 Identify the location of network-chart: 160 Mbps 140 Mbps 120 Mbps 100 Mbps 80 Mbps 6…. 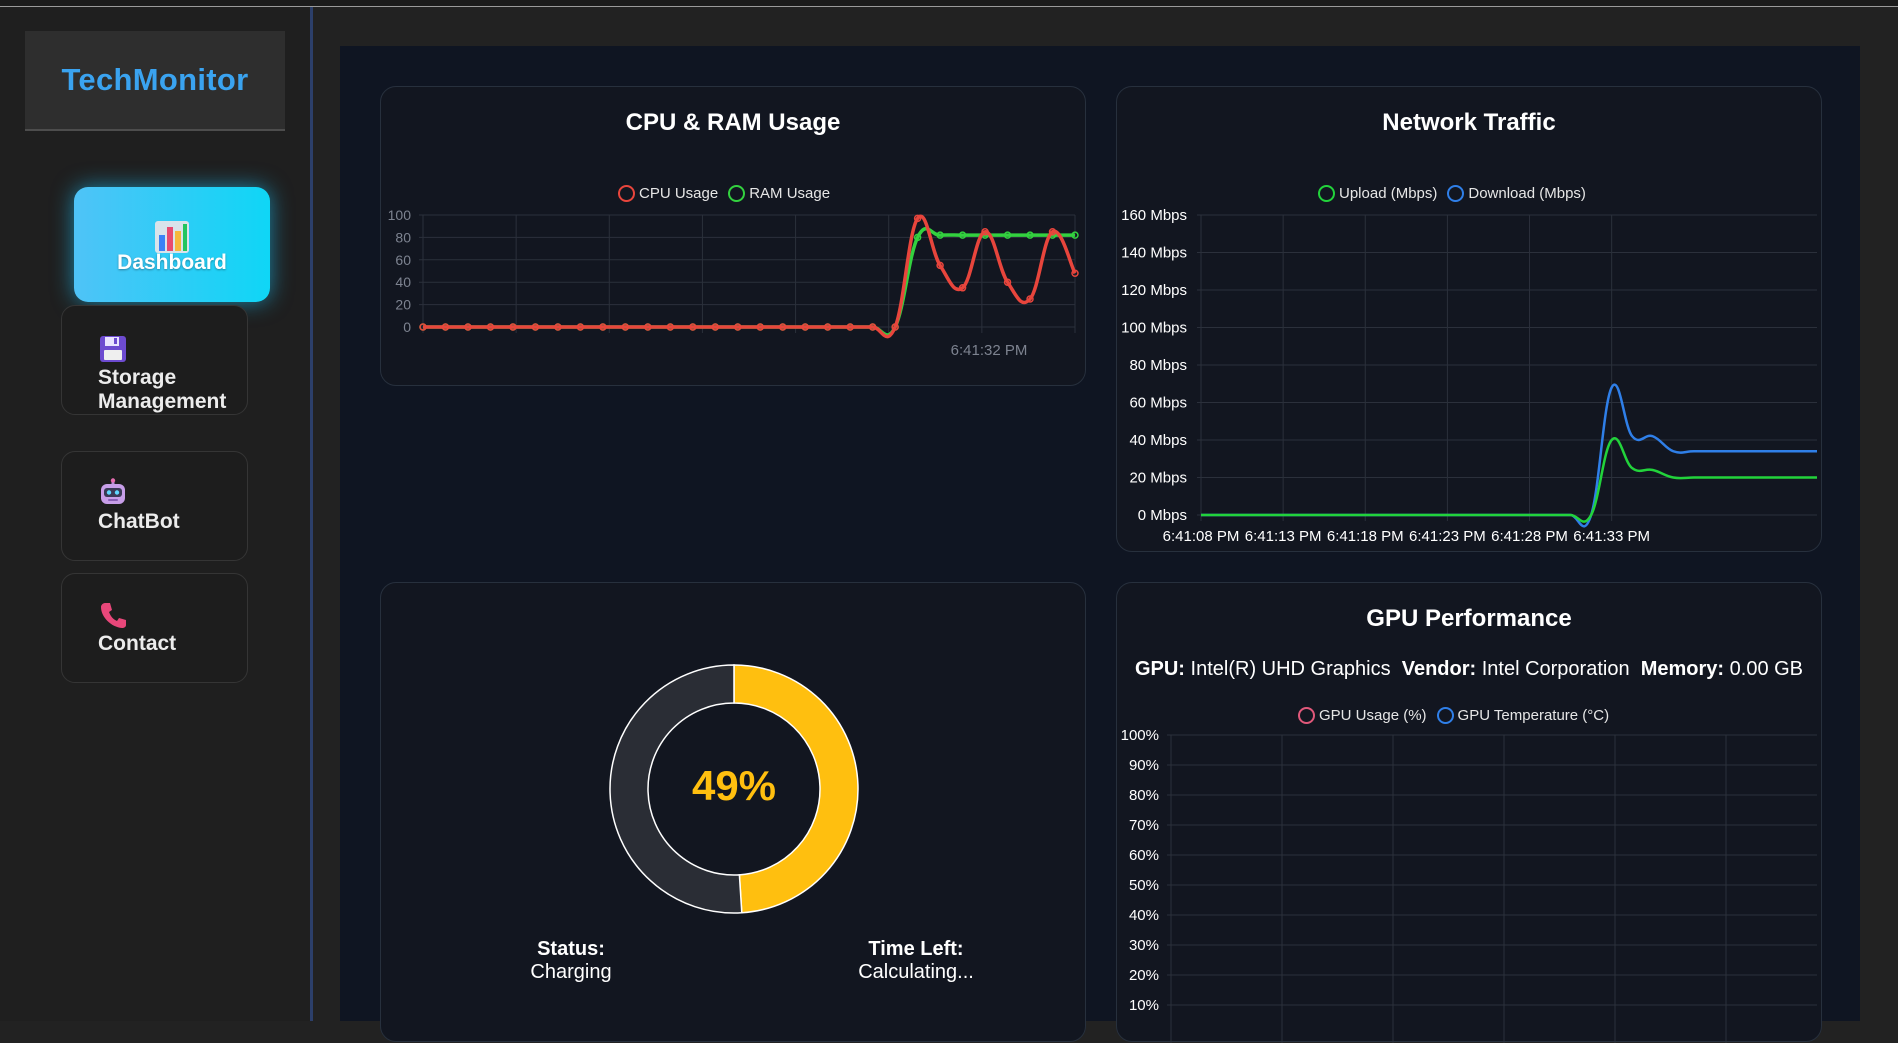
(1469, 376).